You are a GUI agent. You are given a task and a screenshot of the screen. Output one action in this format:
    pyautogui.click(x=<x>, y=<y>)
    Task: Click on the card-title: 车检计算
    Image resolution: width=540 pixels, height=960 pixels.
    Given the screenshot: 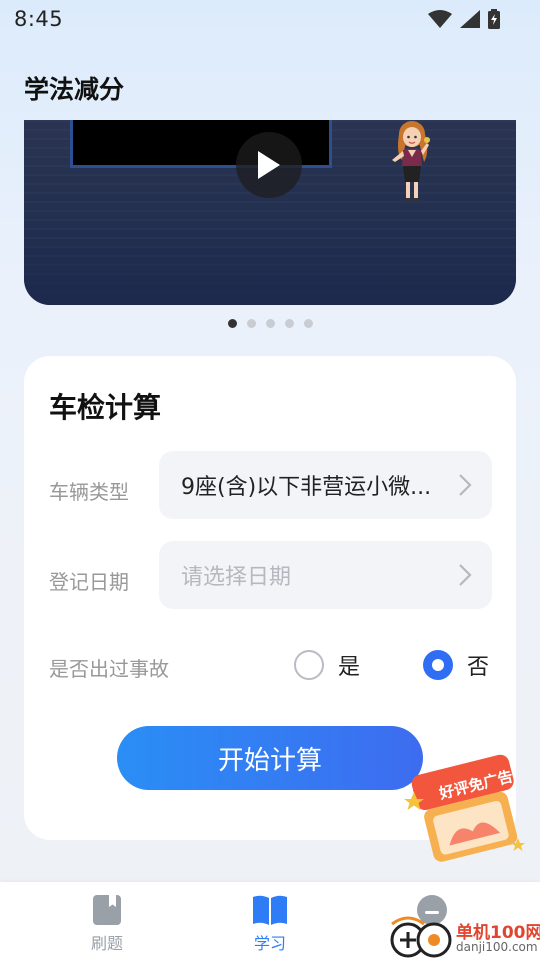 What is the action you would take?
    pyautogui.click(x=105, y=407)
    